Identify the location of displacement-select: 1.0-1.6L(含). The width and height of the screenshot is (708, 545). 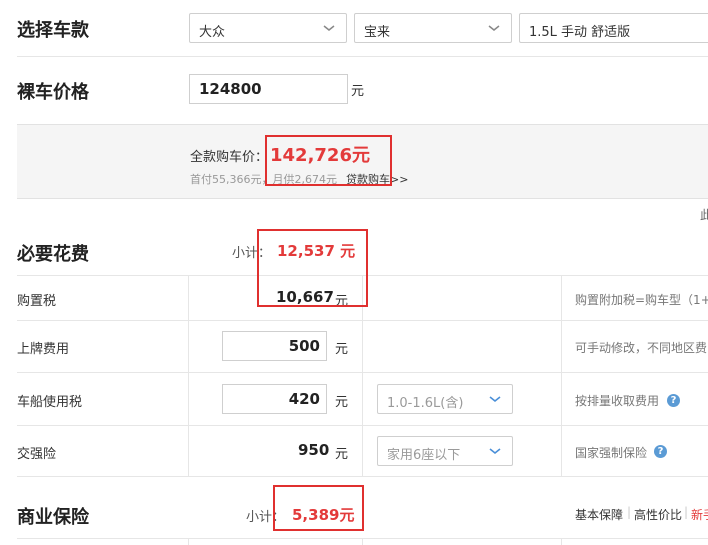
(445, 399).